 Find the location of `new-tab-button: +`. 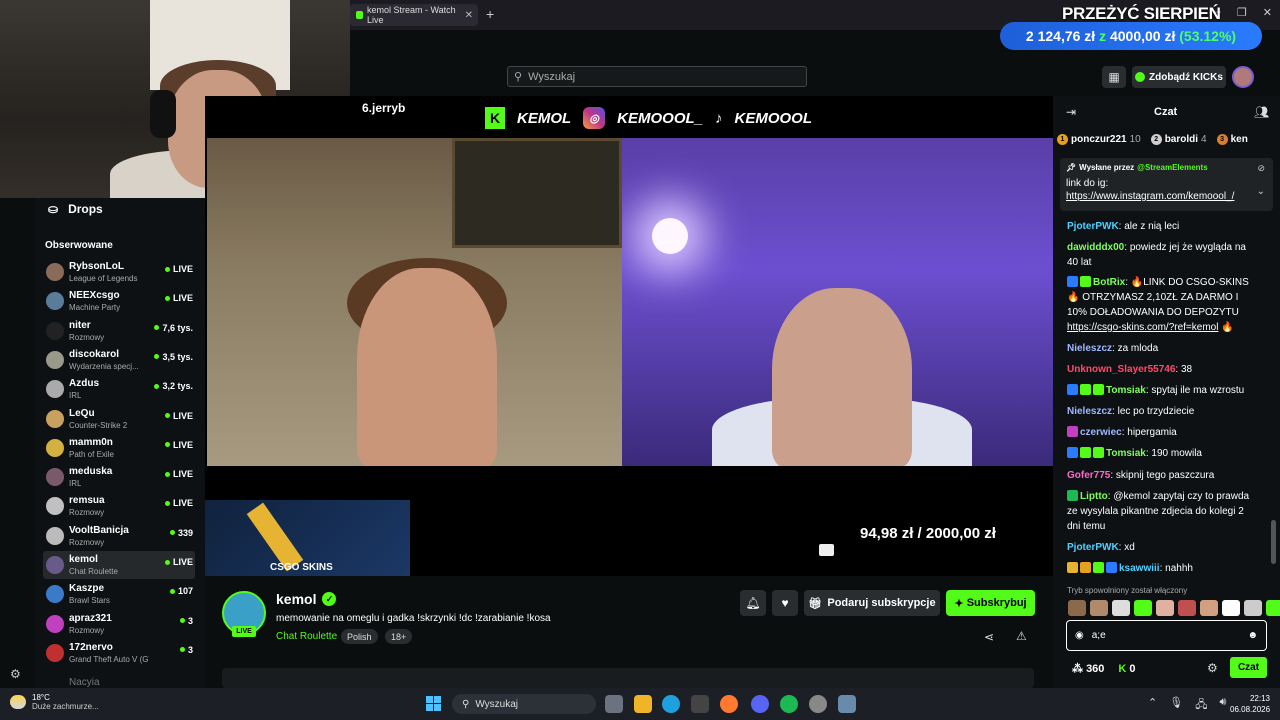

new-tab-button: + is located at coordinates (490, 14).